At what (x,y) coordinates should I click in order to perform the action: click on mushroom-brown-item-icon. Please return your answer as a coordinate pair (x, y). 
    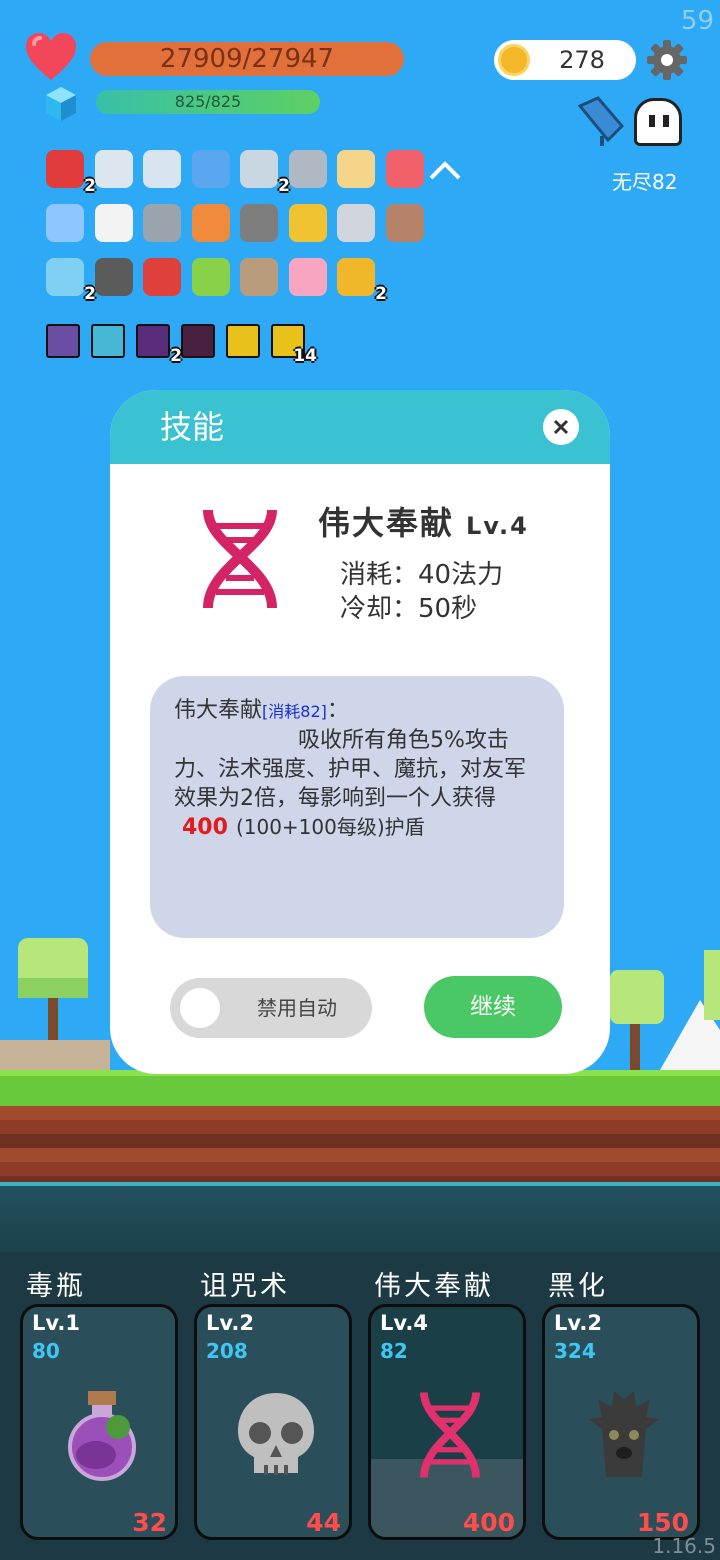
    Looking at the image, I should click on (405, 223).